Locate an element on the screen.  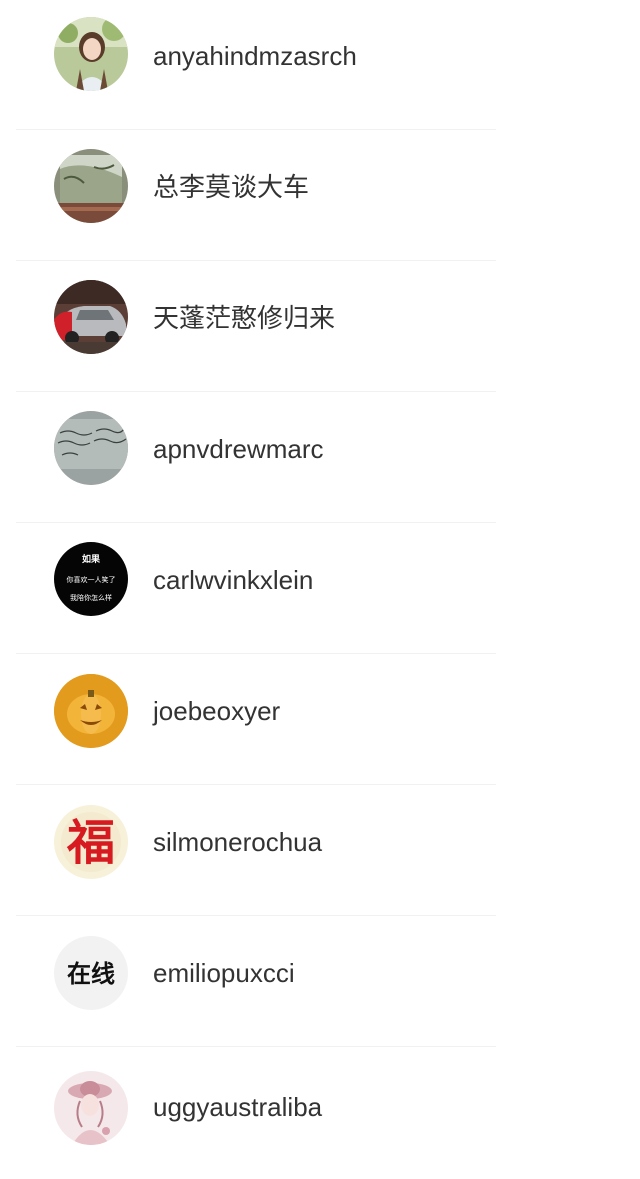
avatar: 如果 你喜欢一人笑了 我陪你怎么样 is located at coordinates (91, 579).